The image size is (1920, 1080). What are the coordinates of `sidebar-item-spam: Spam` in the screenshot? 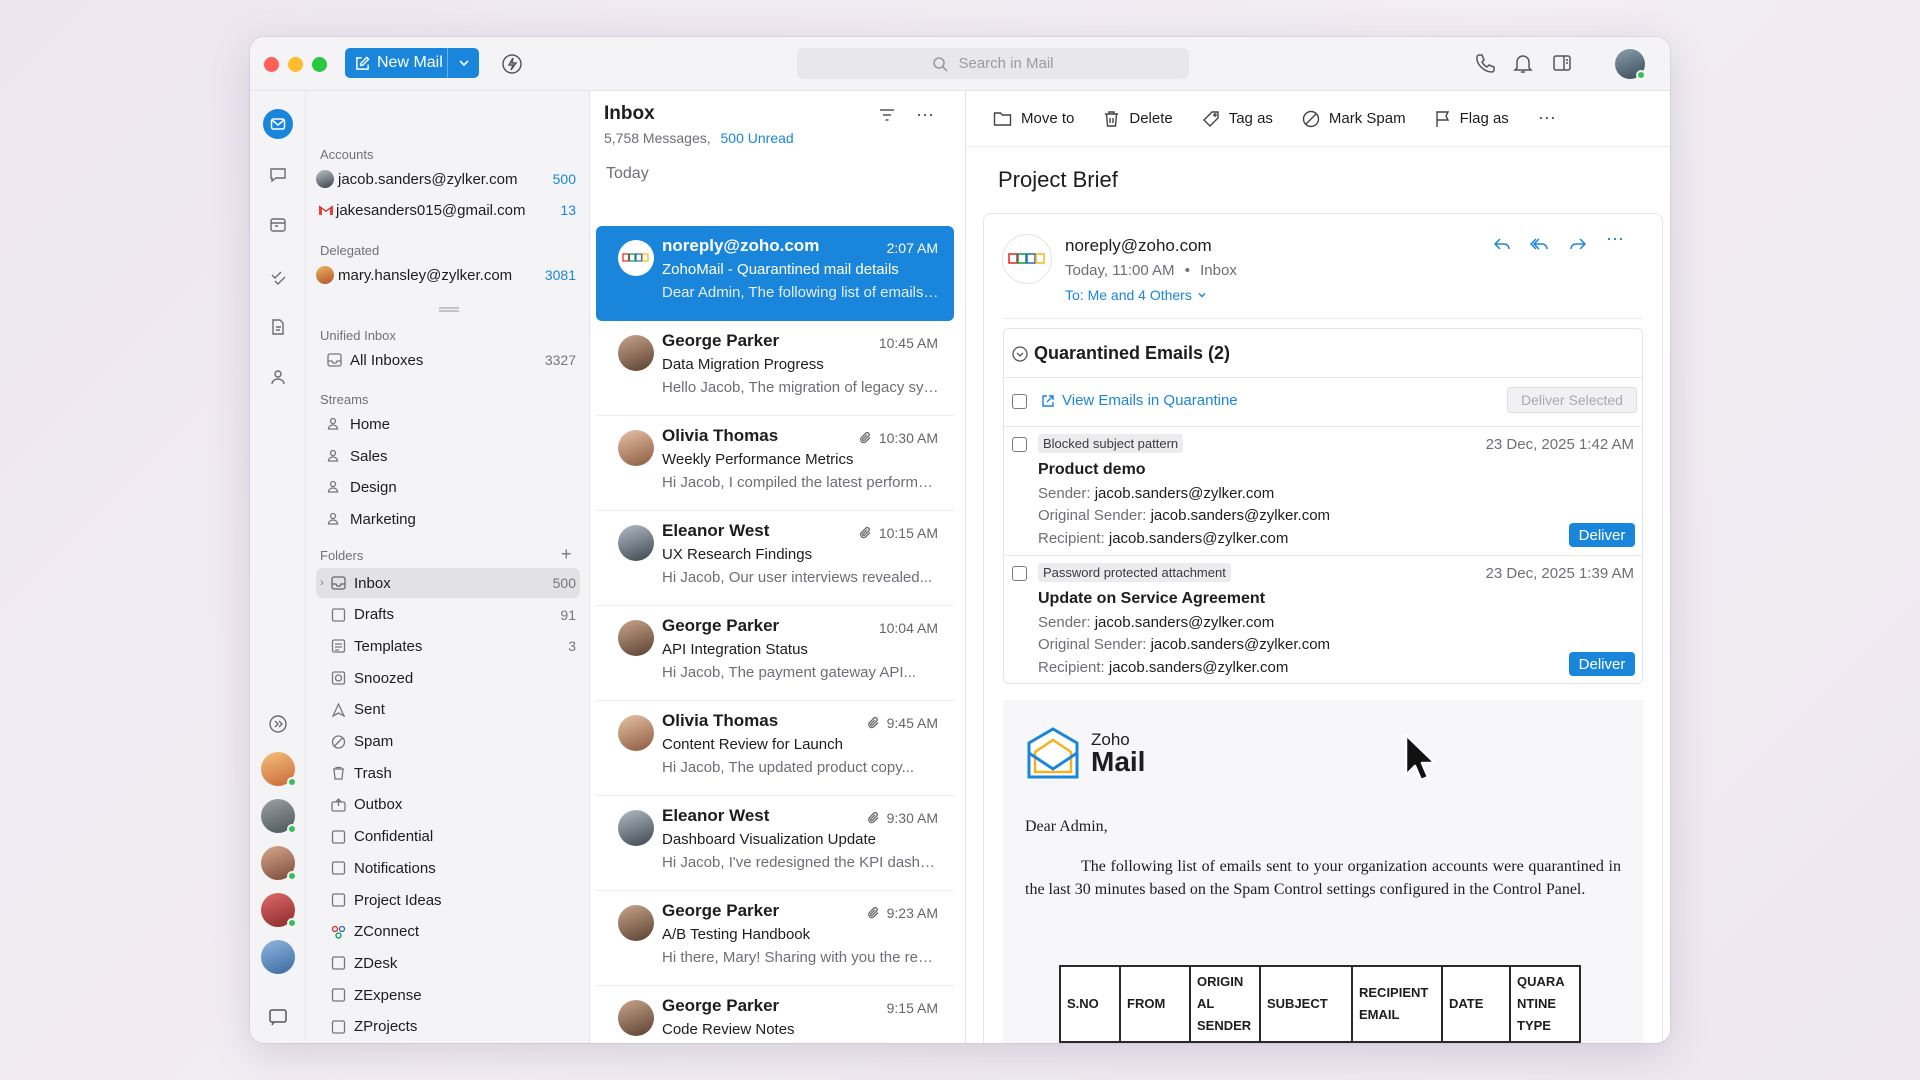 It's located at (448, 742).